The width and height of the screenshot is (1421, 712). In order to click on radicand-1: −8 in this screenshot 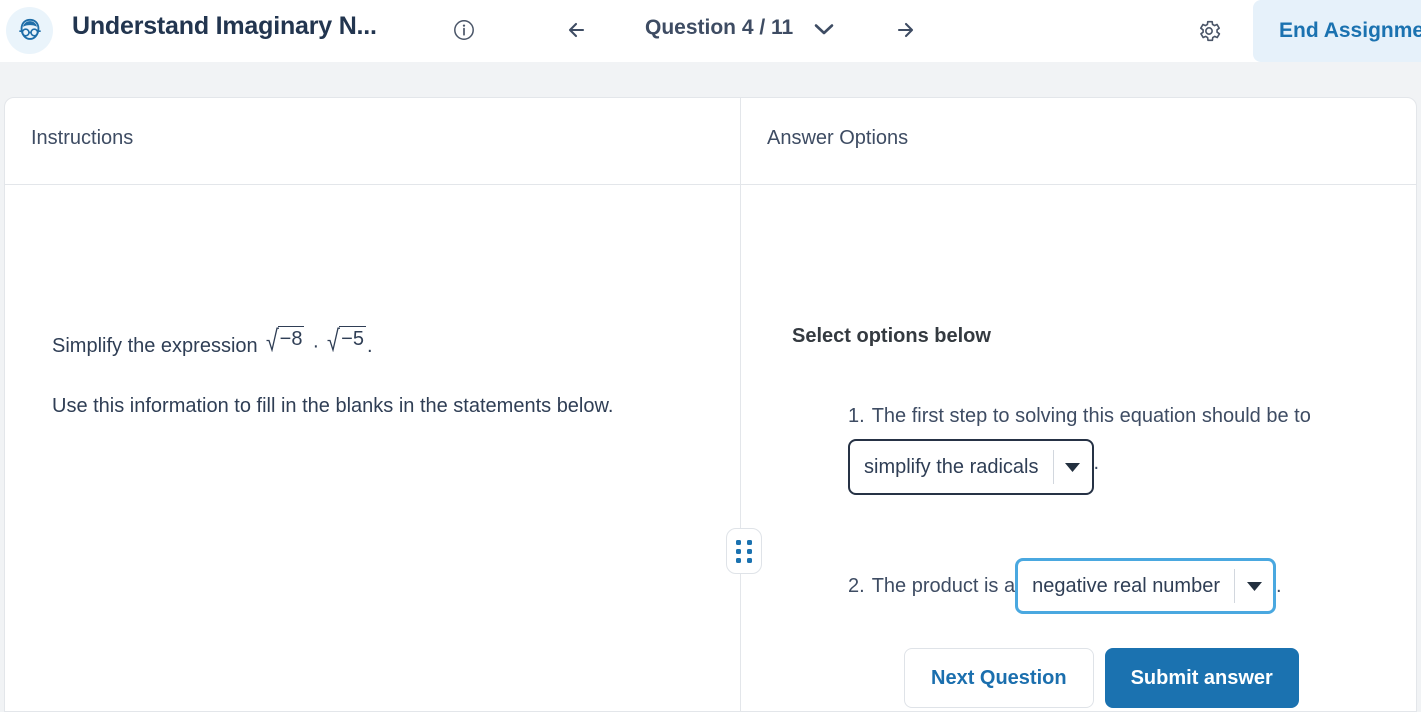, I will do `click(291, 338)`.